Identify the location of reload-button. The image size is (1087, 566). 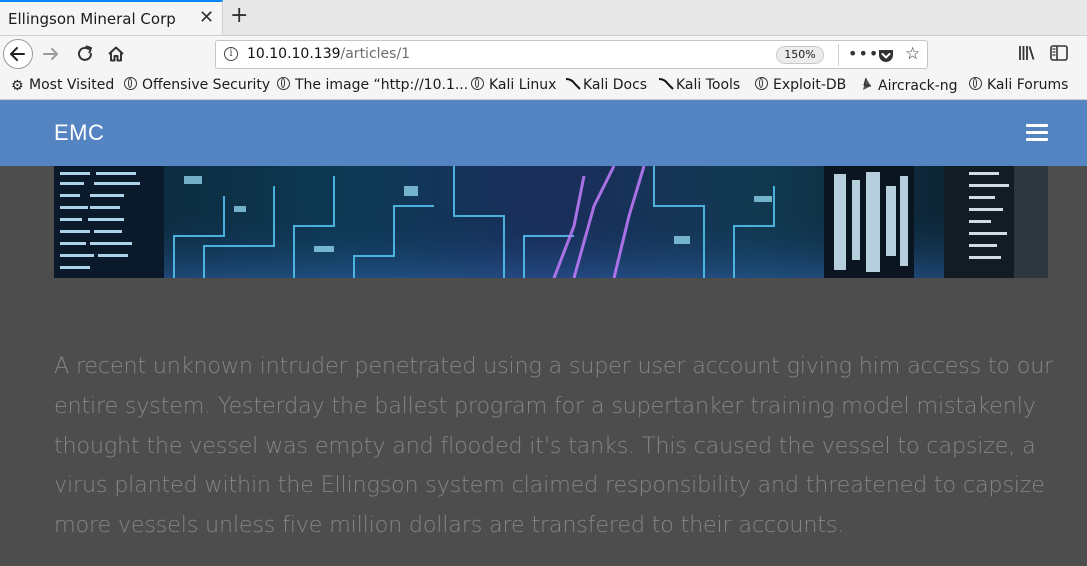
(85, 56).